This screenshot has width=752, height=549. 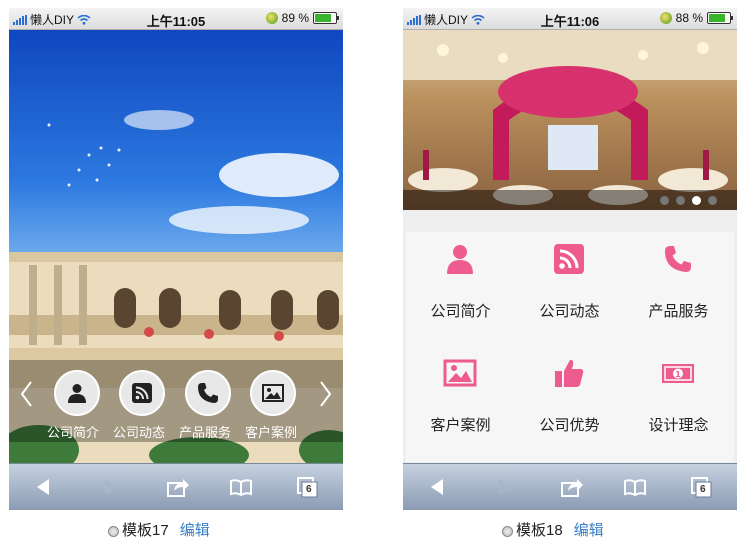 I want to click on template17-radio, so click(x=113, y=531).